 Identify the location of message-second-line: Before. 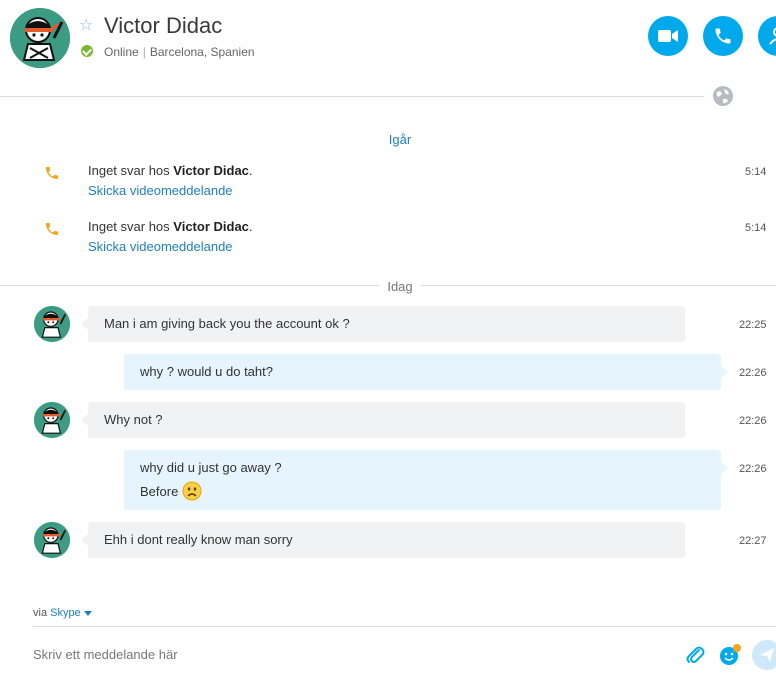
(422, 491).